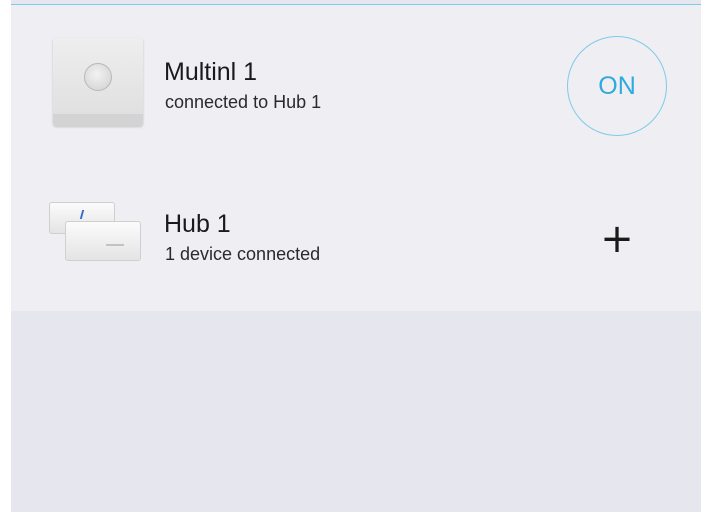  I want to click on multinl-base, so click(98, 120).